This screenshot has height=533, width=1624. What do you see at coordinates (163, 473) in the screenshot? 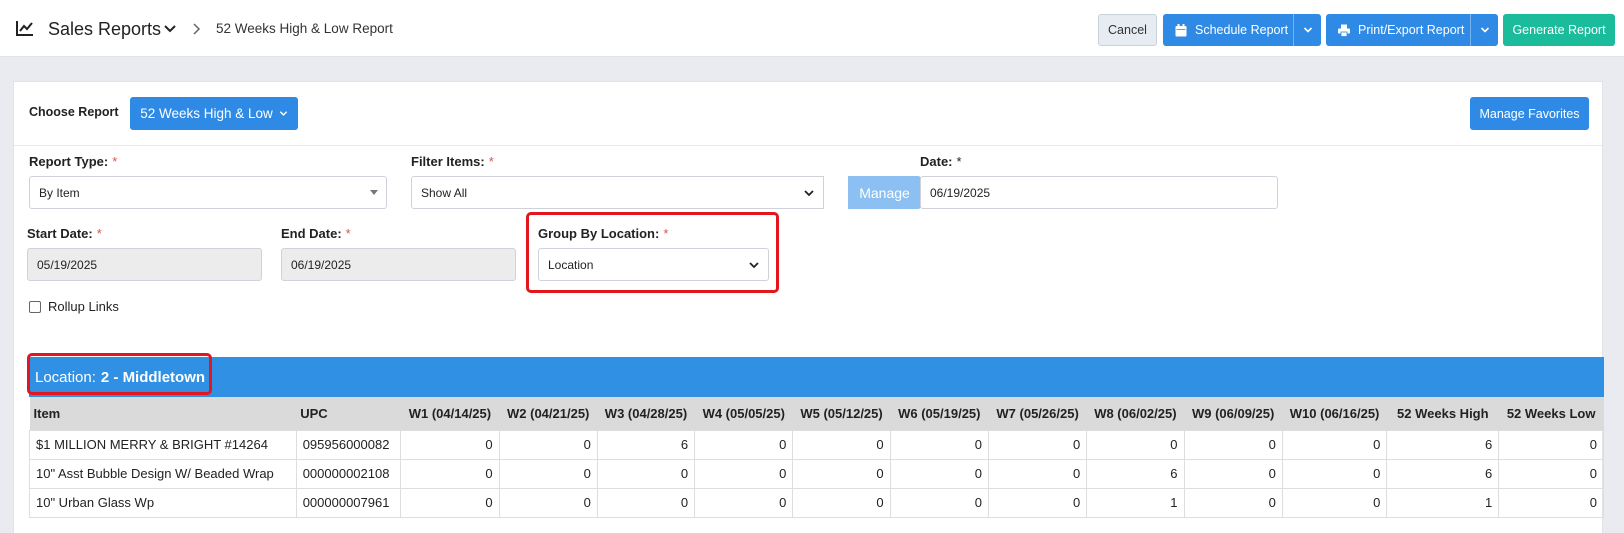
I see `table-cell: 10" Asst Bubble Design W/ Beaded Wrap` at bounding box center [163, 473].